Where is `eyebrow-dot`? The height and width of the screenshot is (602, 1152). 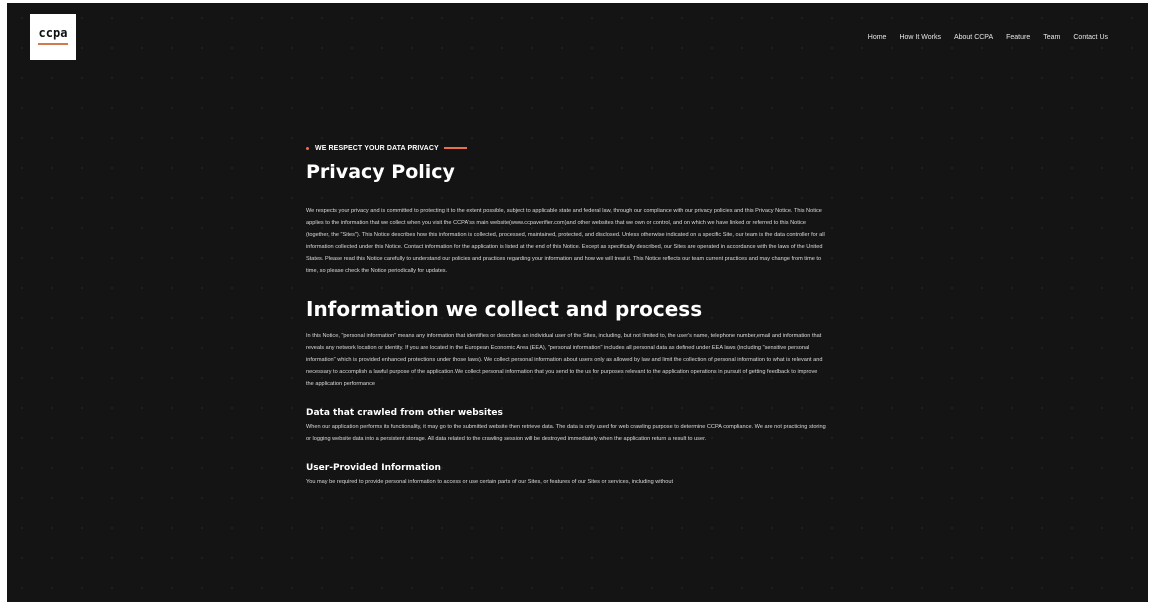
eyebrow-dot is located at coordinates (307, 148).